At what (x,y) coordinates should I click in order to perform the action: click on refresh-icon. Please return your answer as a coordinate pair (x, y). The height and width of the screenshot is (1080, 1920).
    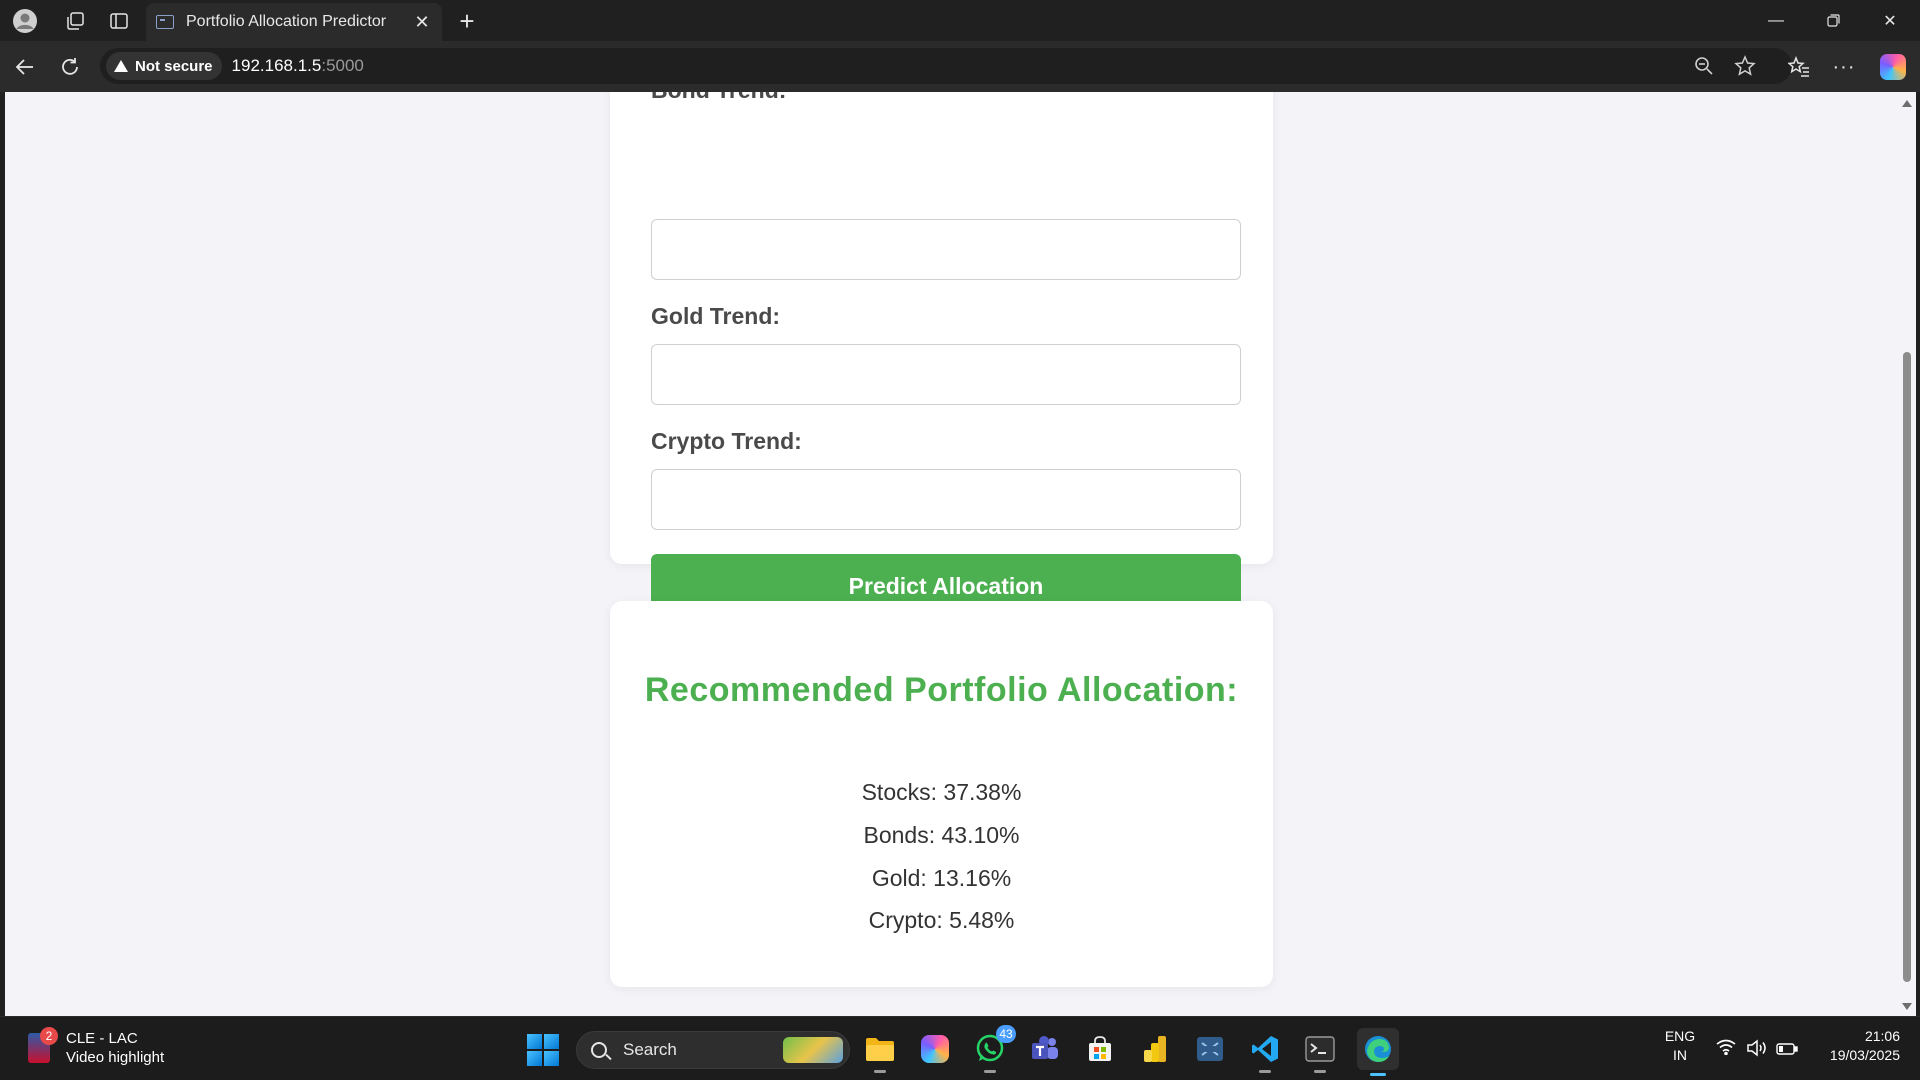
    Looking at the image, I should click on (70, 67).